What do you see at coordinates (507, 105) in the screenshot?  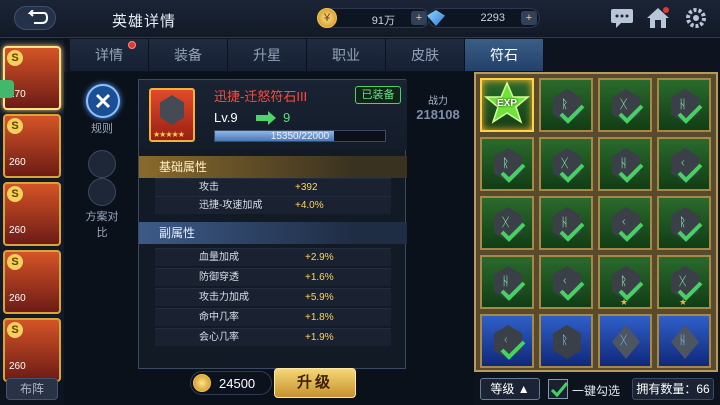 I see `exp-rune-slot: EXP` at bounding box center [507, 105].